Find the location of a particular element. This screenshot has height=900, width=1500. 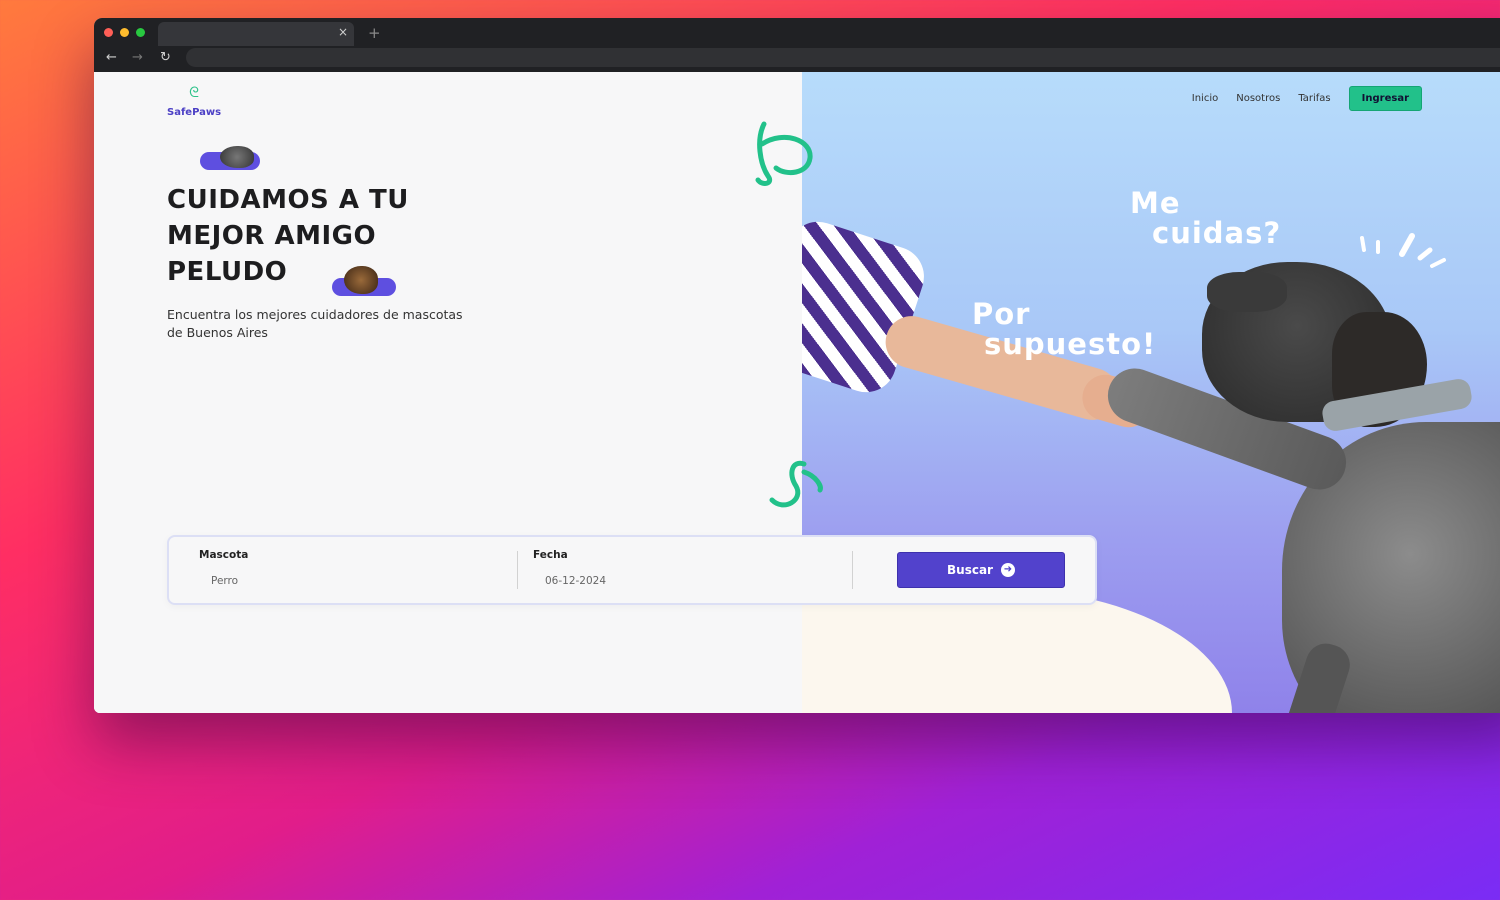

logo: ᘓ SafePaws is located at coordinates (194, 102).